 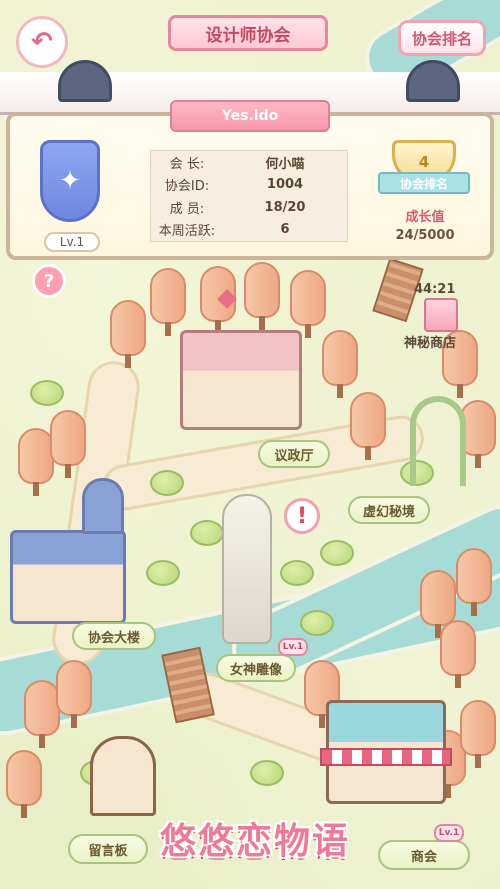 I want to click on exclamation-icon: !, so click(x=302, y=516).